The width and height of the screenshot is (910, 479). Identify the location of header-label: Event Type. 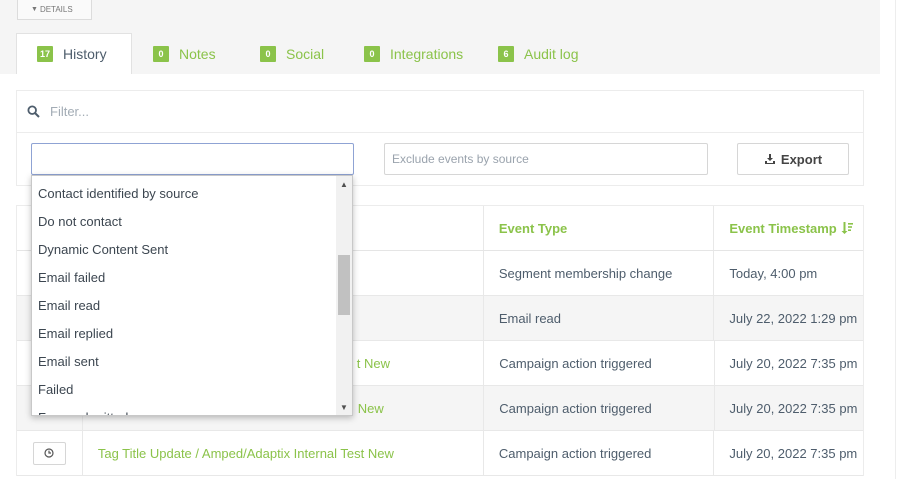
(533, 228).